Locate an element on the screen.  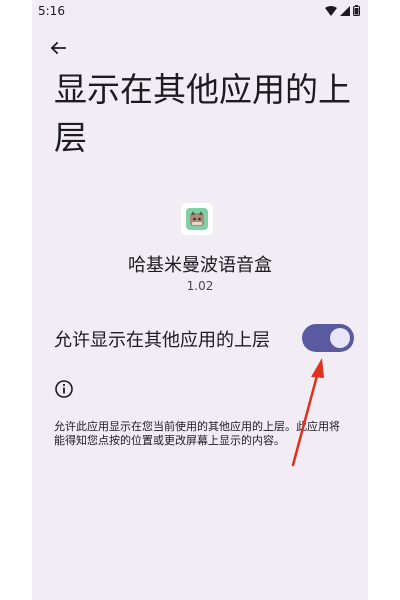
permission-toggle is located at coordinates (328, 338).